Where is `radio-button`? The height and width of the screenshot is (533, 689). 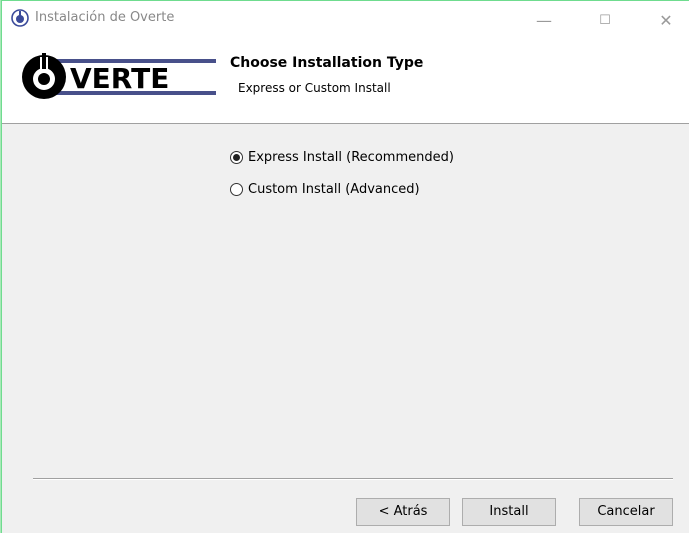
radio-button is located at coordinates (236, 189).